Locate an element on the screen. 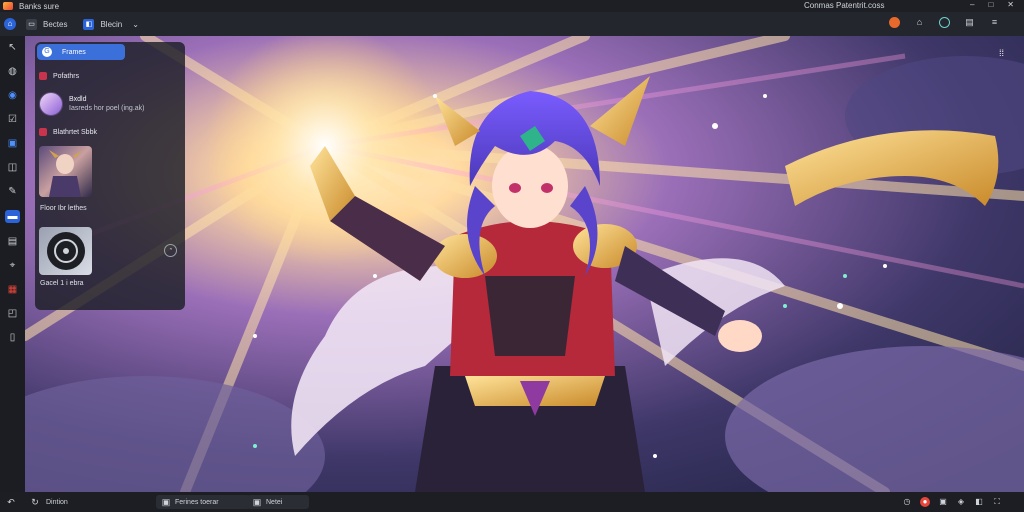 The height and width of the screenshot is (512, 1024). list-icon: ▤ is located at coordinates (12, 241).